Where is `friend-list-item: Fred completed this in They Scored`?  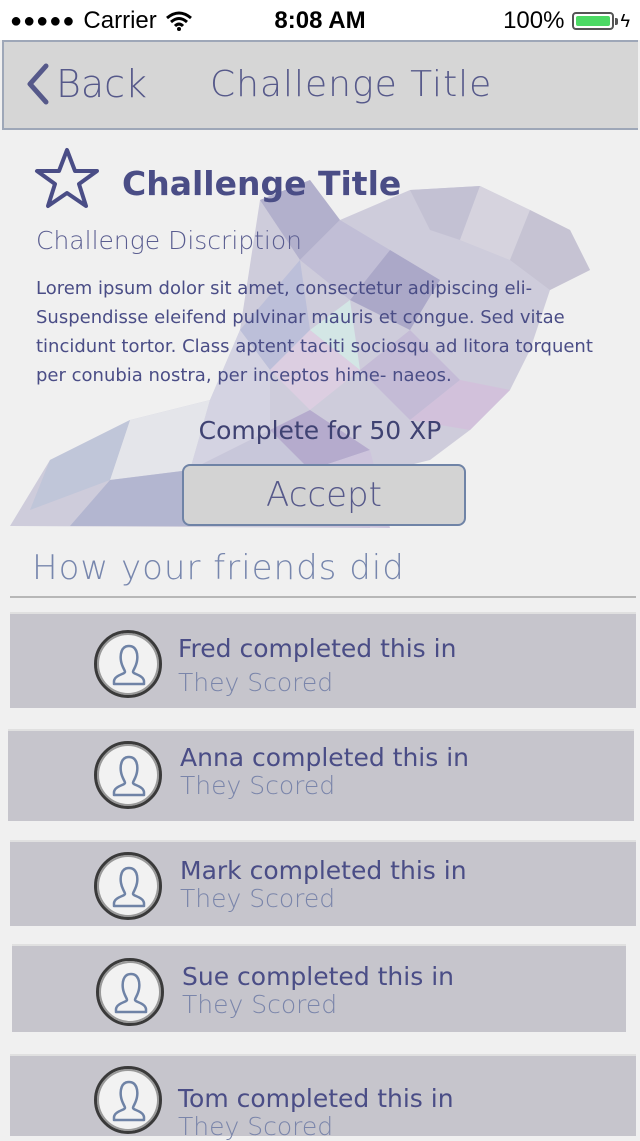
friend-list-item: Fred completed this in They Scored is located at coordinates (323, 660).